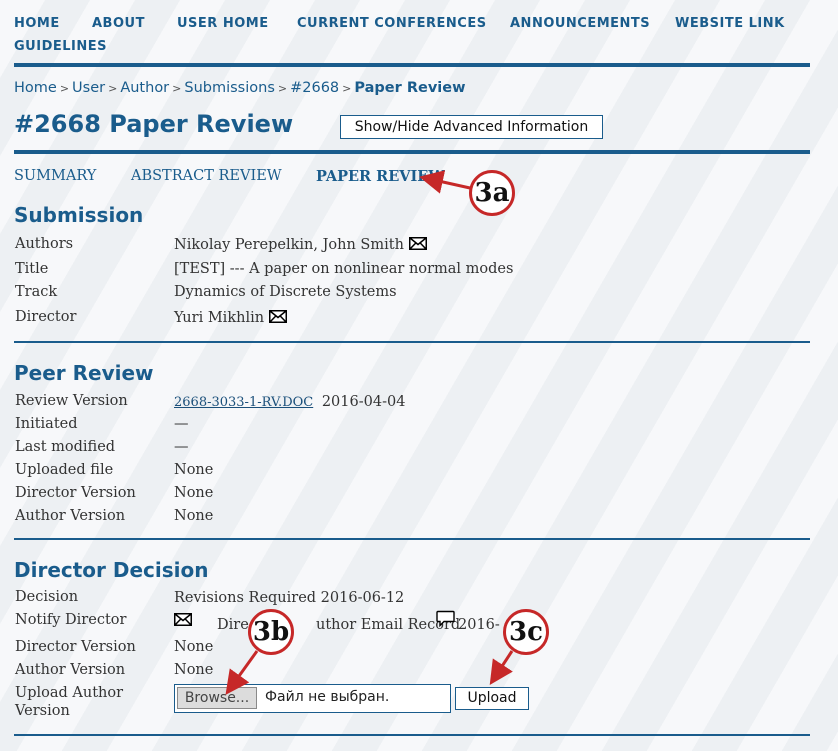 This screenshot has height=751, width=838. What do you see at coordinates (64, 470) in the screenshot?
I see `uploaded-file-label: Uploaded file` at bounding box center [64, 470].